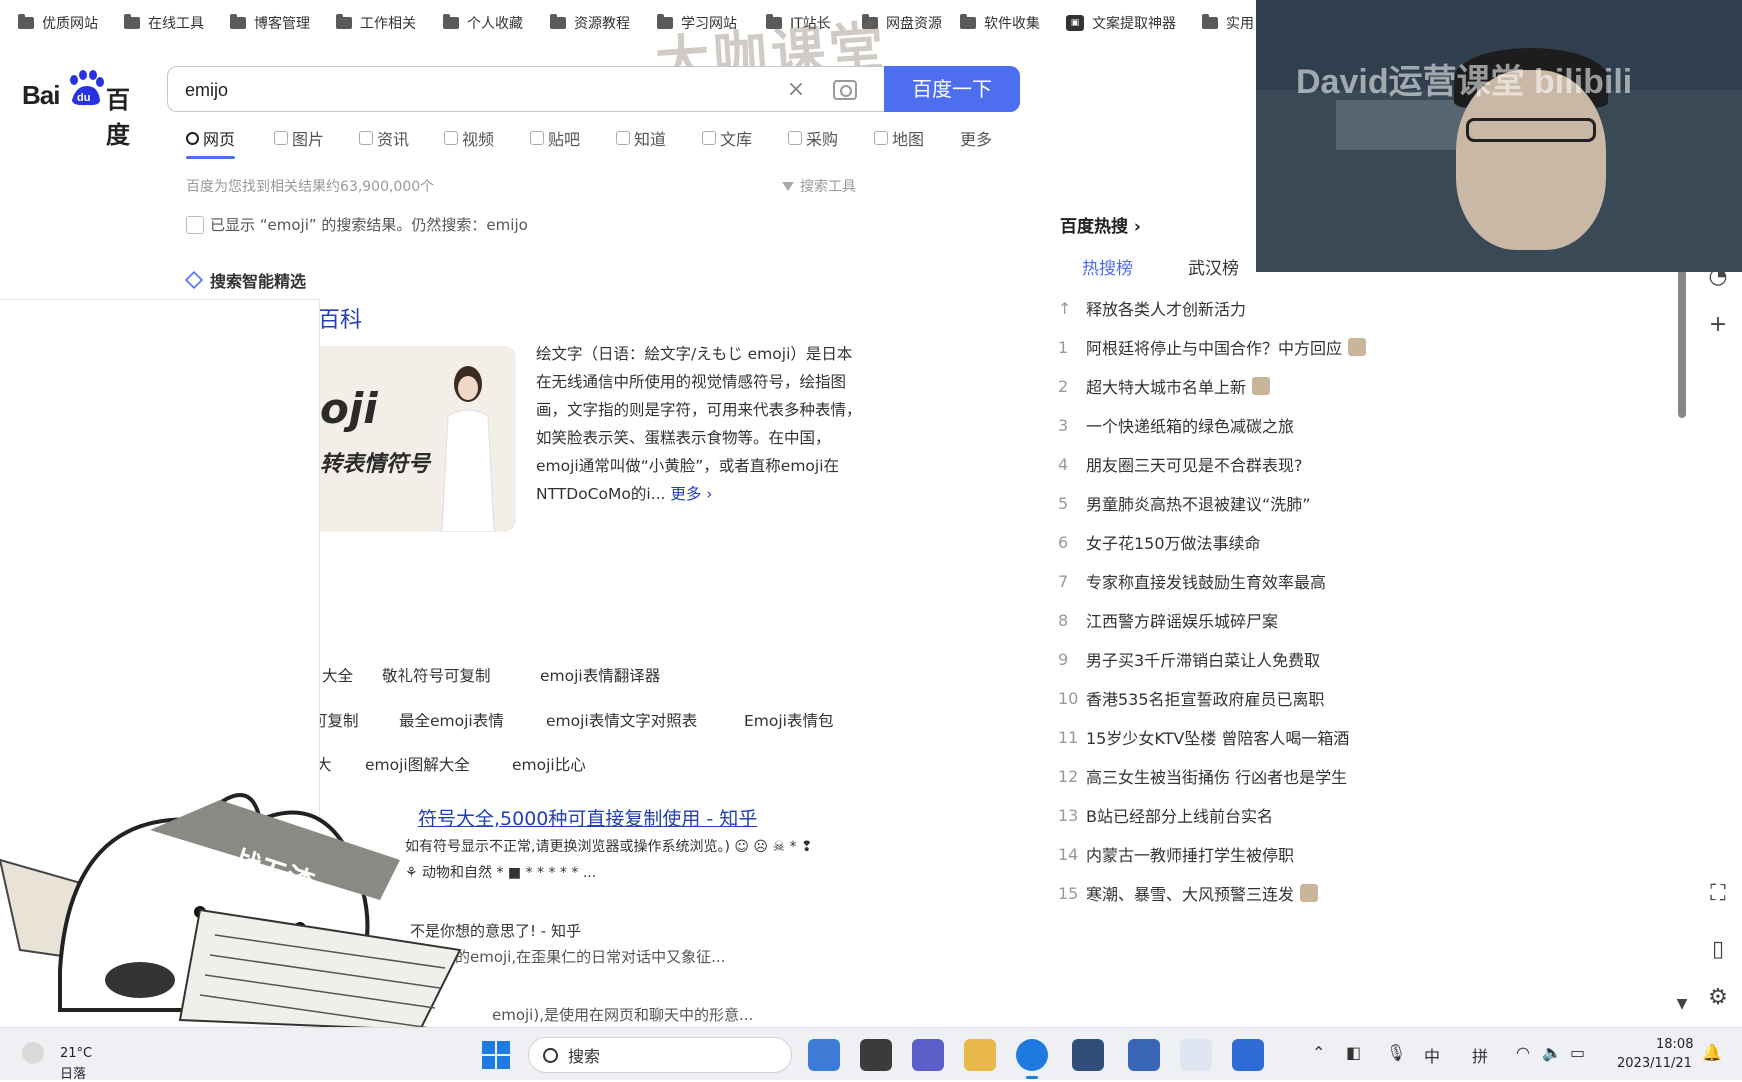  What do you see at coordinates (1191, 698) in the screenshot?
I see `hot-search-item: 10 香港535名拒宣誓政府雇员已离职` at bounding box center [1191, 698].